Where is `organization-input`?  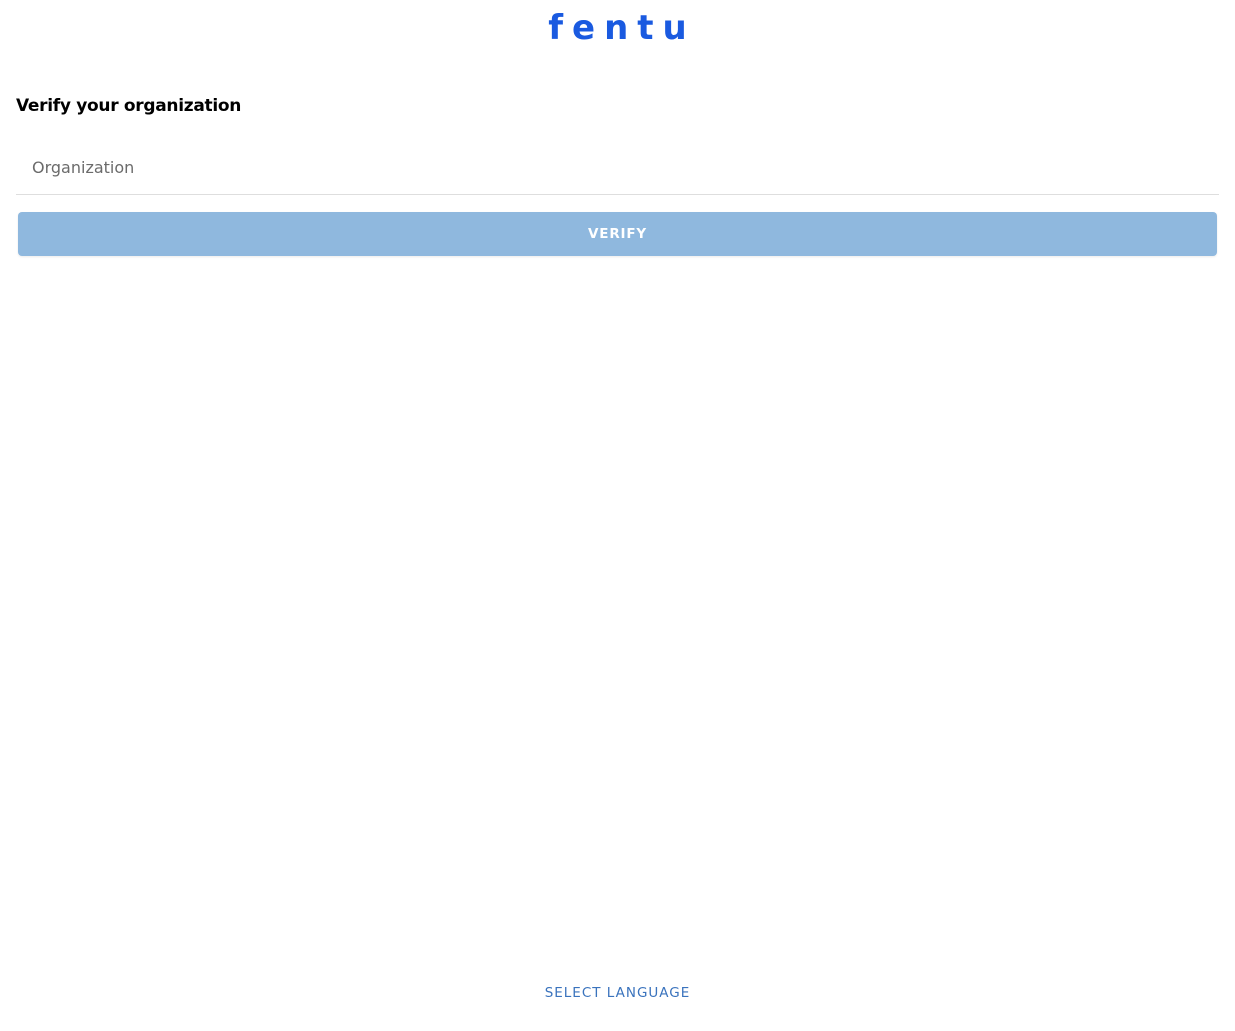
organization-input is located at coordinates (617, 167).